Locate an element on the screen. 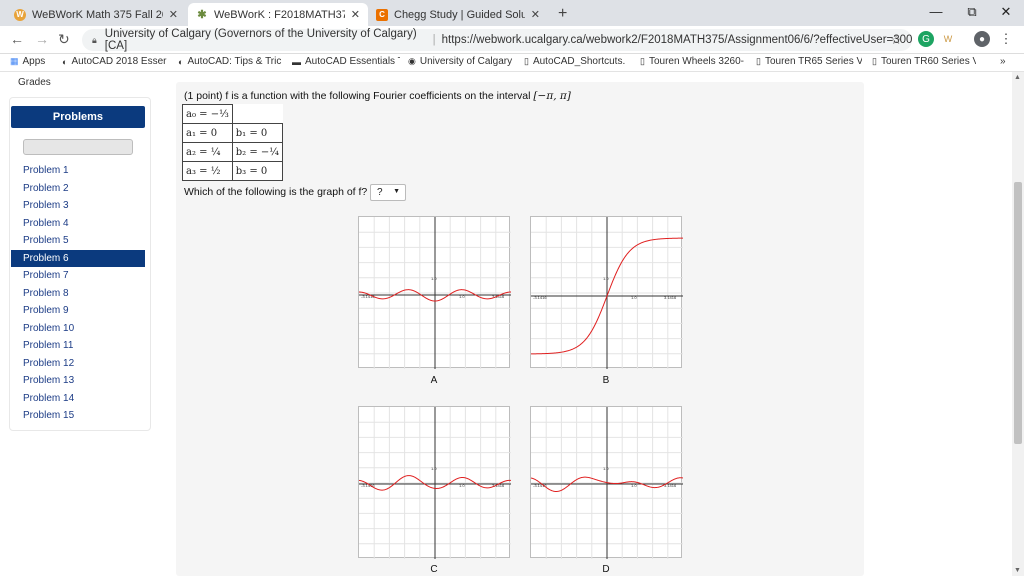 The image size is (1024, 576). graph-label-c: C is located at coordinates (434, 569).